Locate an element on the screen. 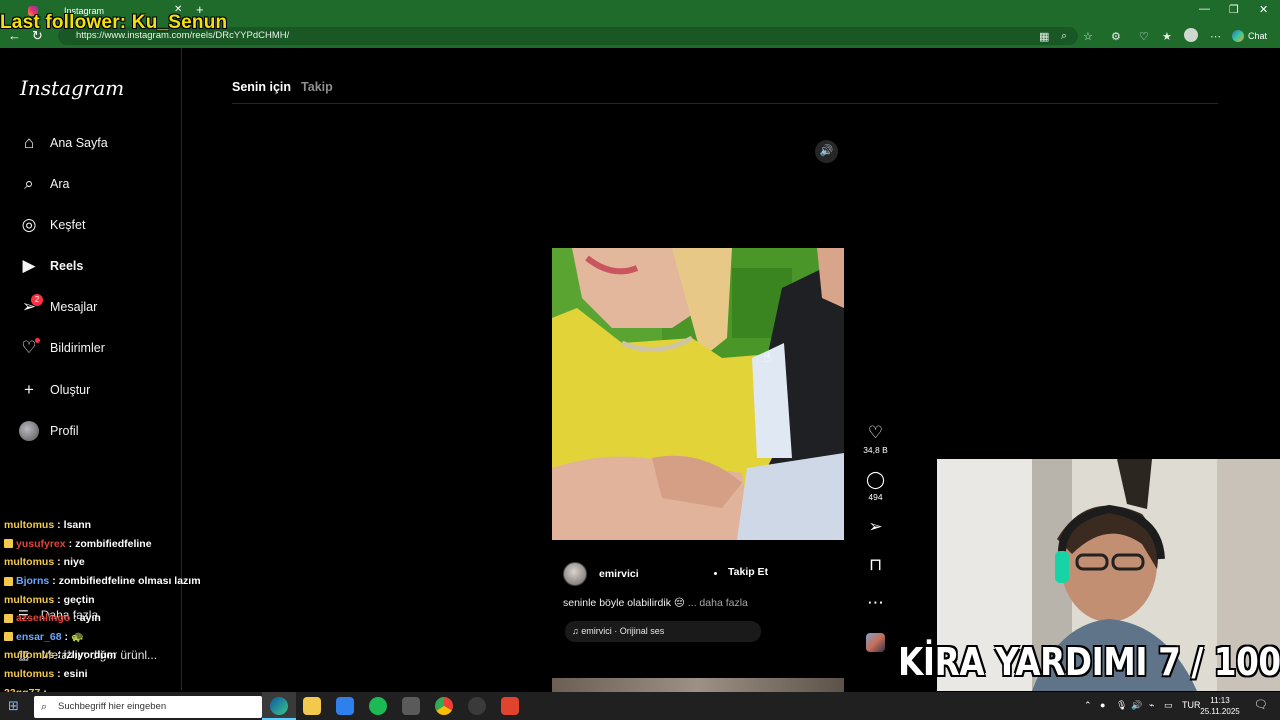 Image resolution: width=1280 pixels, height=720 pixels. calculator-icon is located at coordinates (411, 706).